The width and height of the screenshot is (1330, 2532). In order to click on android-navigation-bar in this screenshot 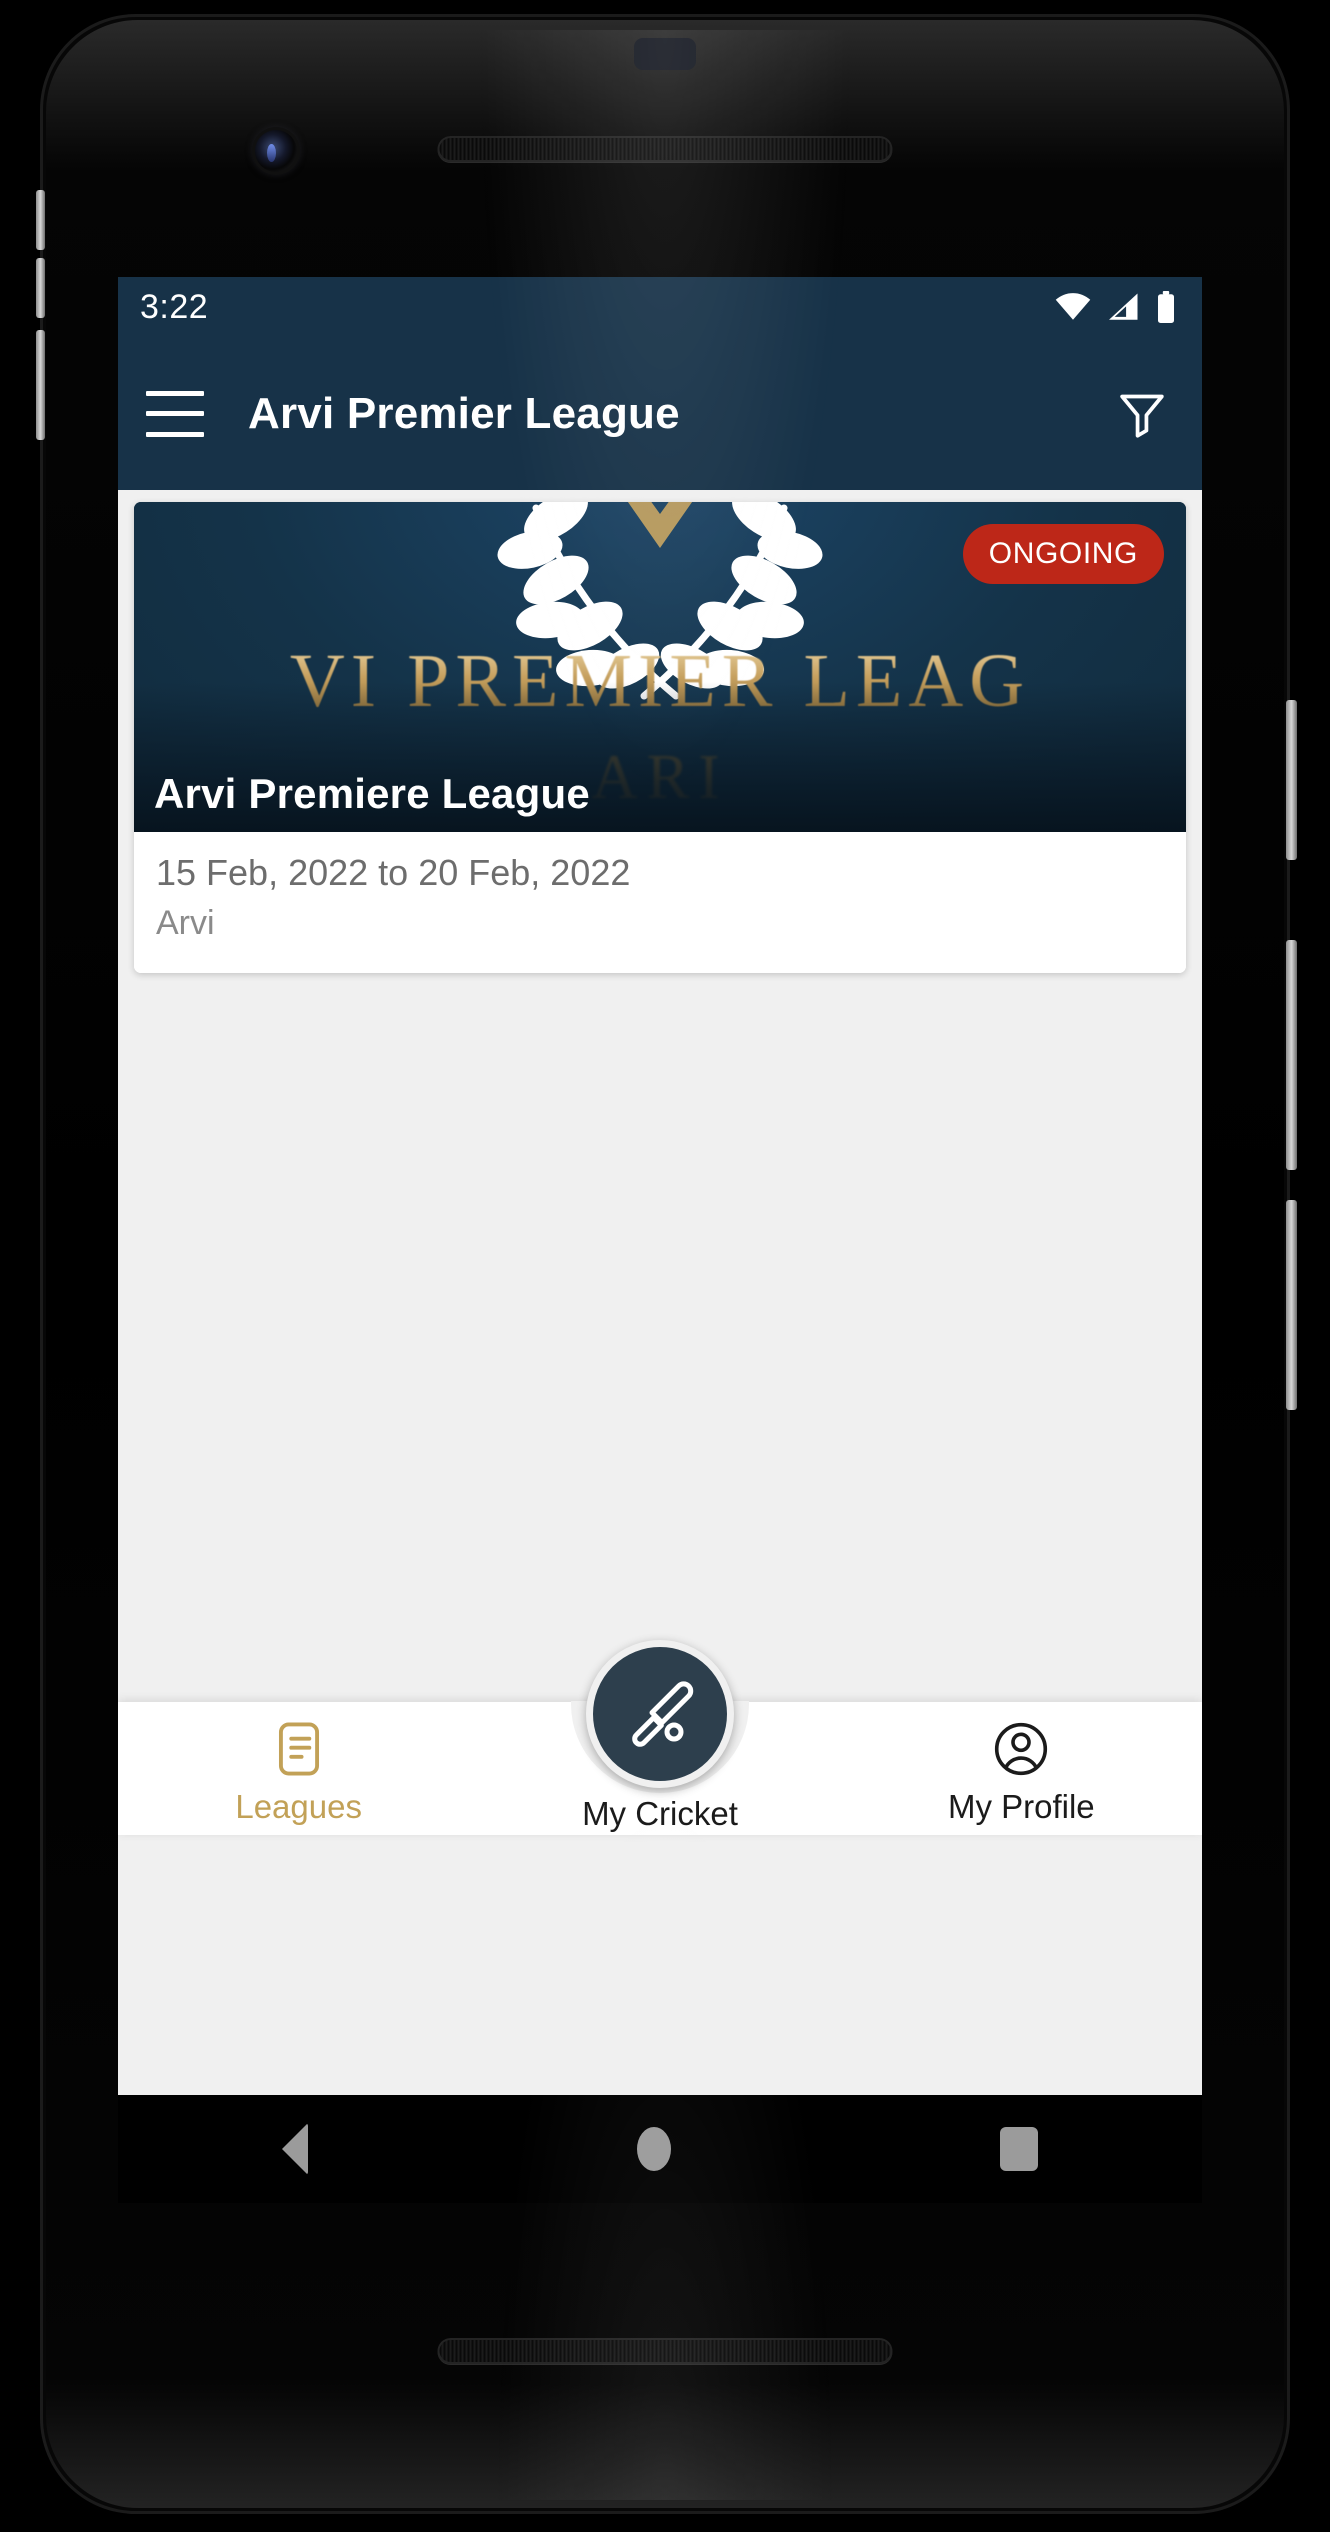, I will do `click(660, 2149)`.